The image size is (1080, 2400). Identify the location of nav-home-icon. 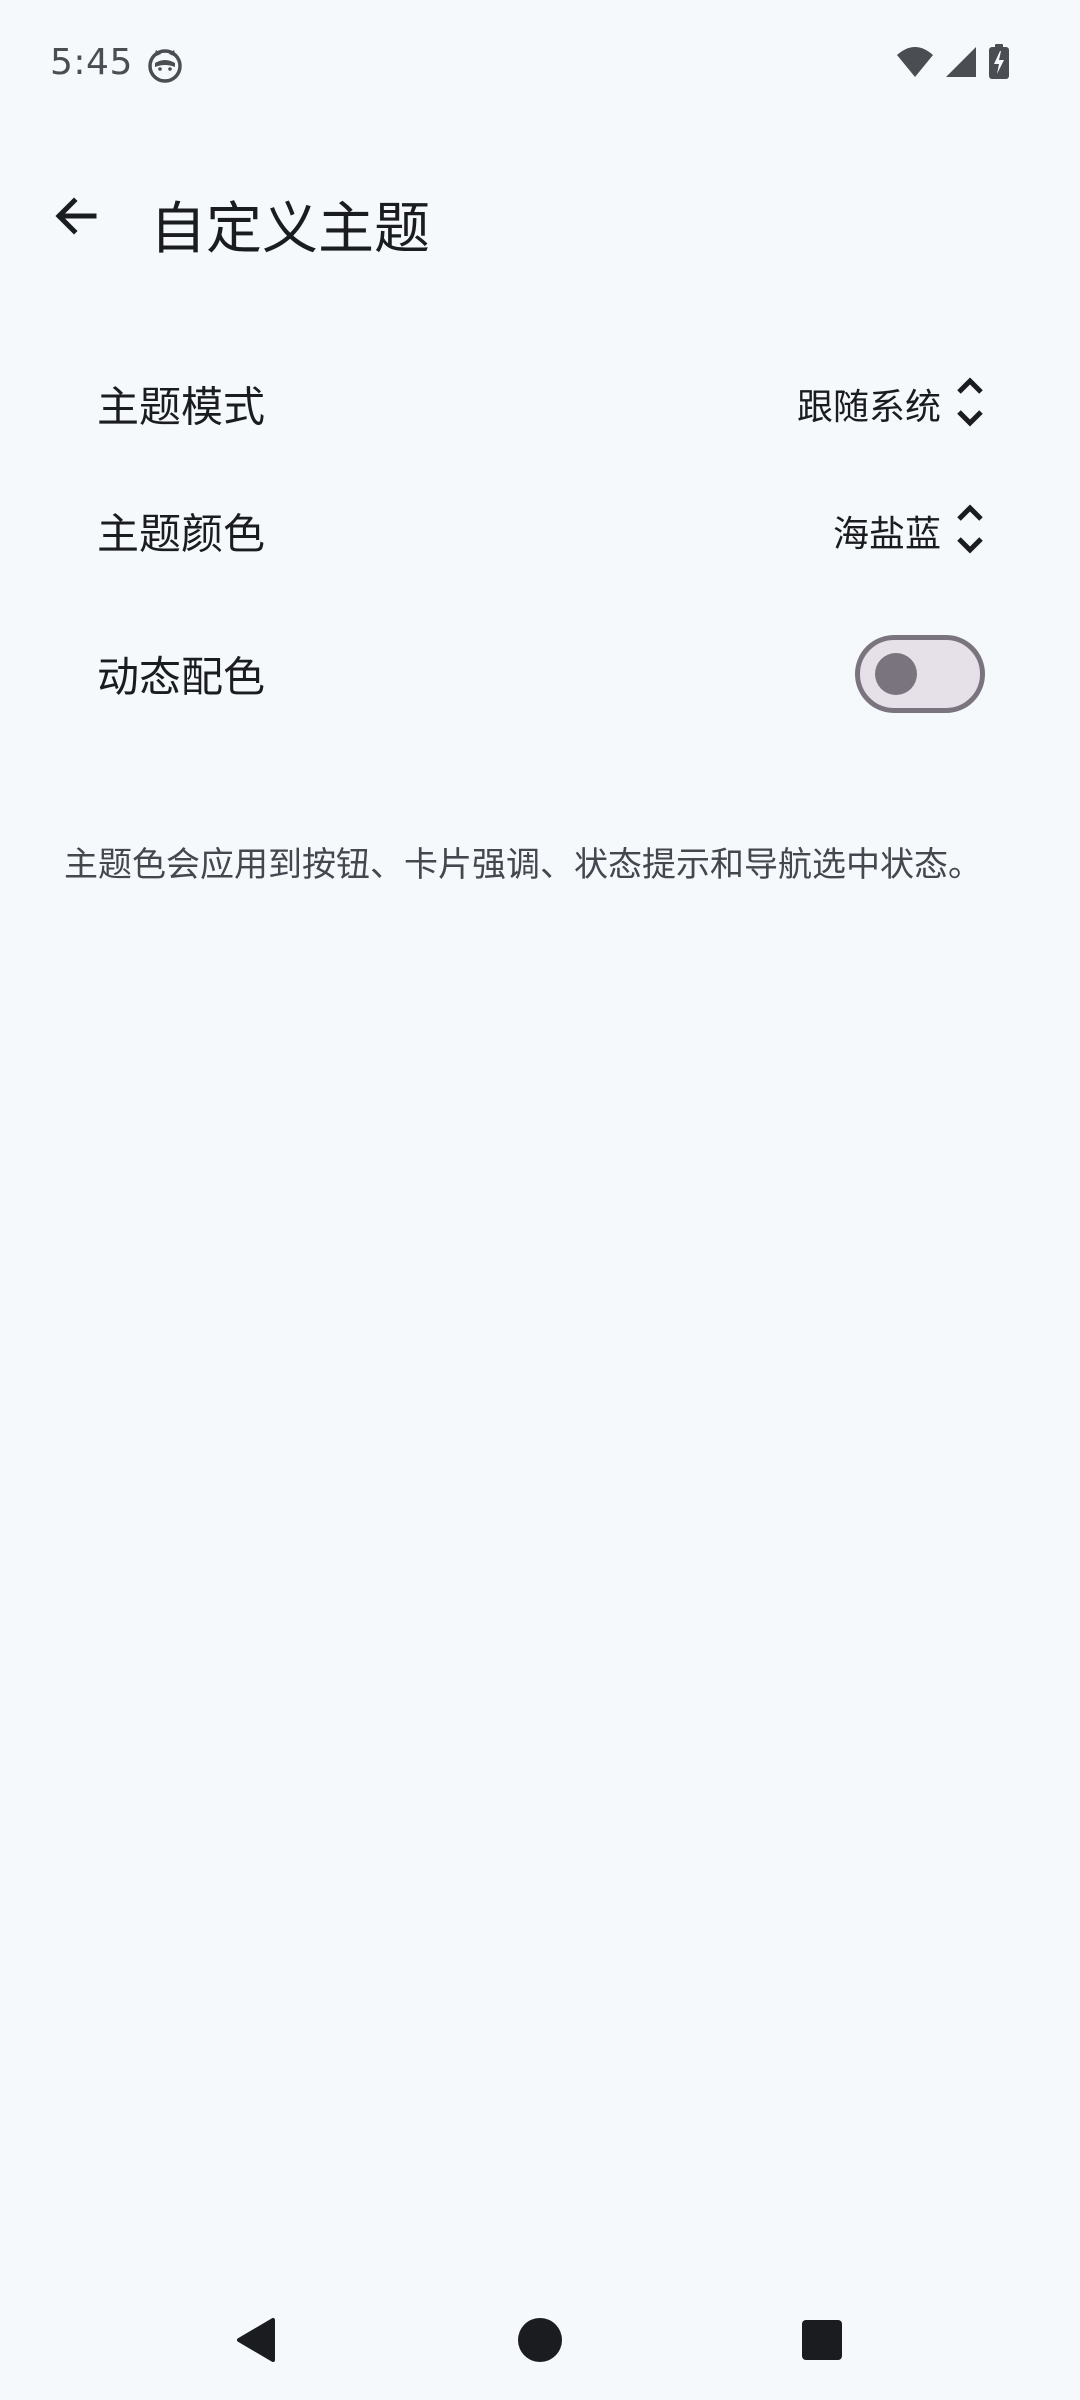
(540, 2342).